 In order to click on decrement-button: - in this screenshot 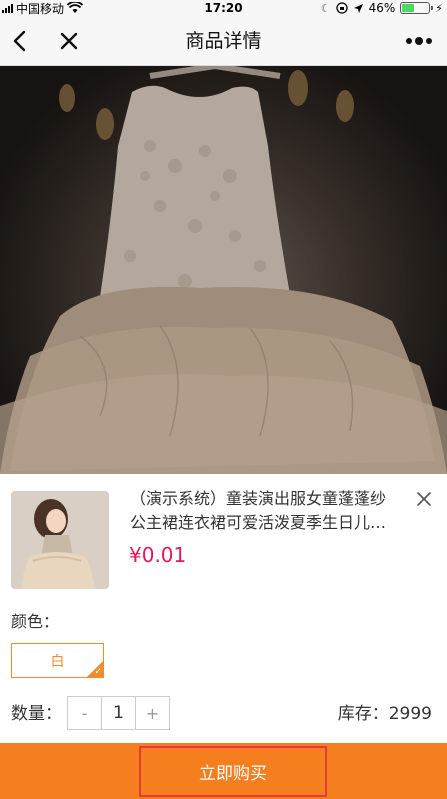, I will do `click(84, 713)`.